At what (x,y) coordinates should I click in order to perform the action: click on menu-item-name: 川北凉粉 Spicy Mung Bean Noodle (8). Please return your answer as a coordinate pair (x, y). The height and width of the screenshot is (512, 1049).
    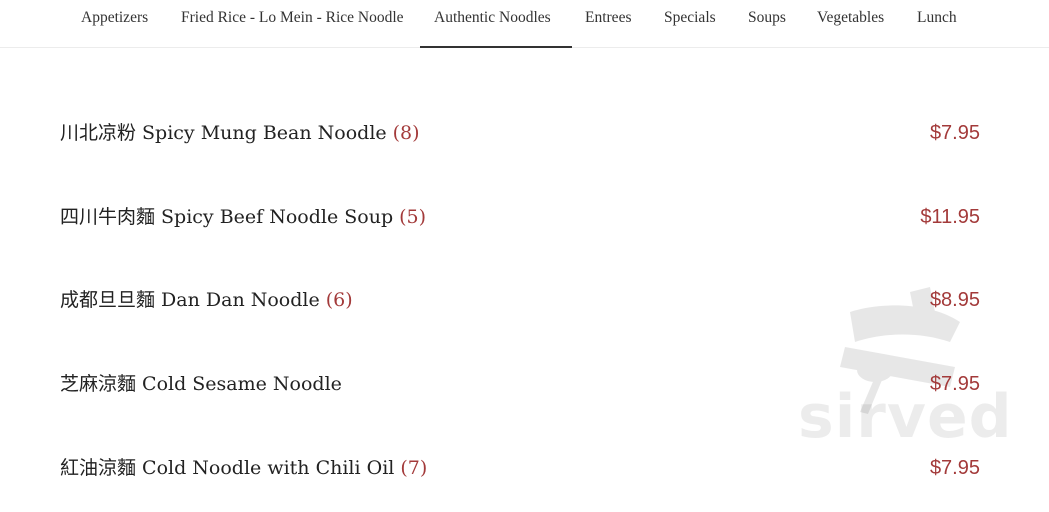
    Looking at the image, I should click on (240, 131).